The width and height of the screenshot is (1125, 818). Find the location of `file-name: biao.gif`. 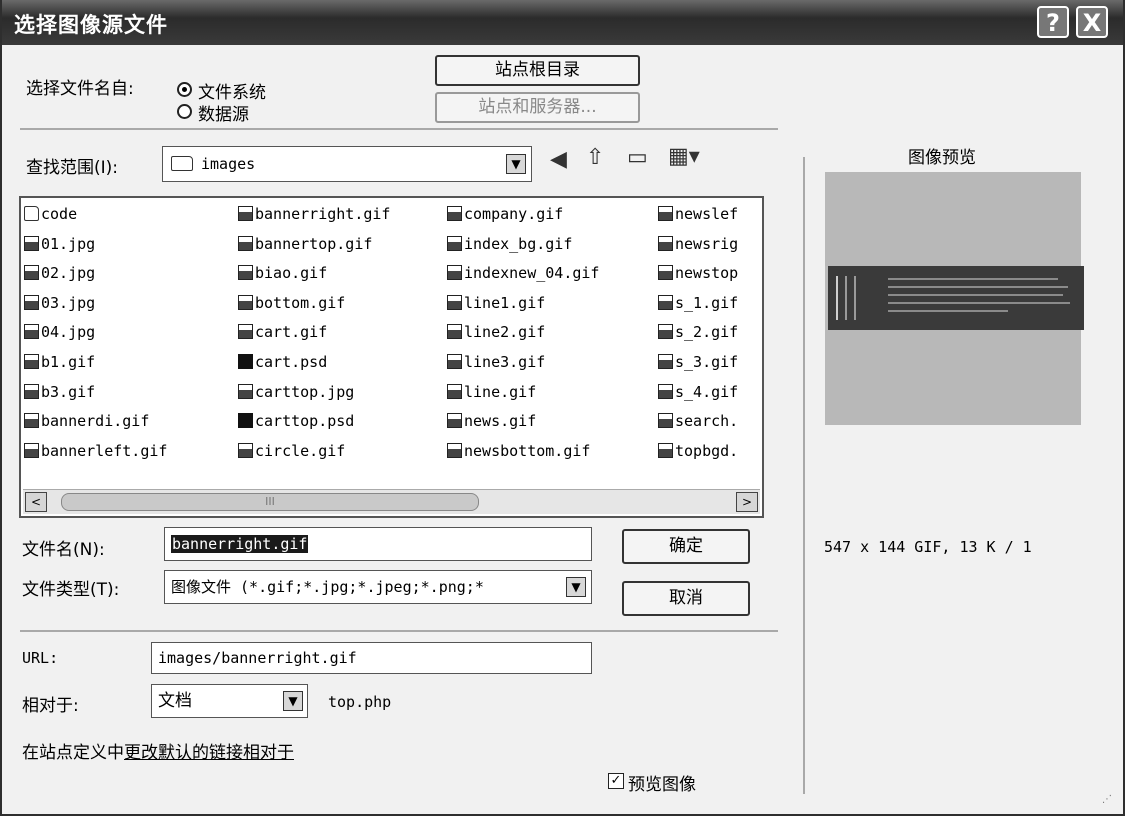

file-name: biao.gif is located at coordinates (291, 273).